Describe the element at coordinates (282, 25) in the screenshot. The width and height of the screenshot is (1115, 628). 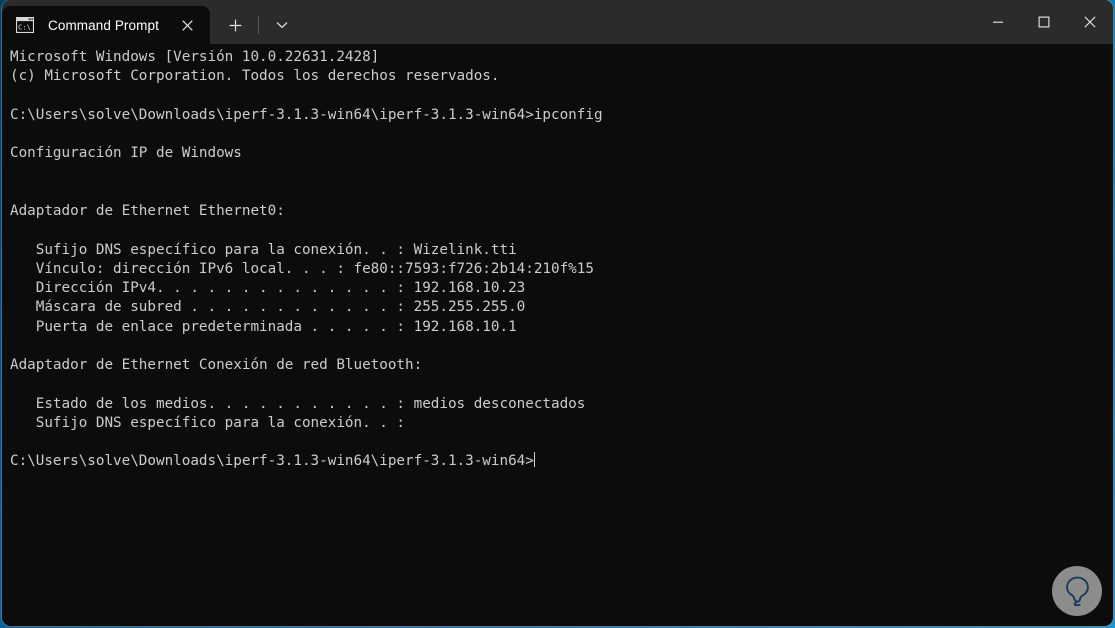
I see `chevron-down-icon` at that location.